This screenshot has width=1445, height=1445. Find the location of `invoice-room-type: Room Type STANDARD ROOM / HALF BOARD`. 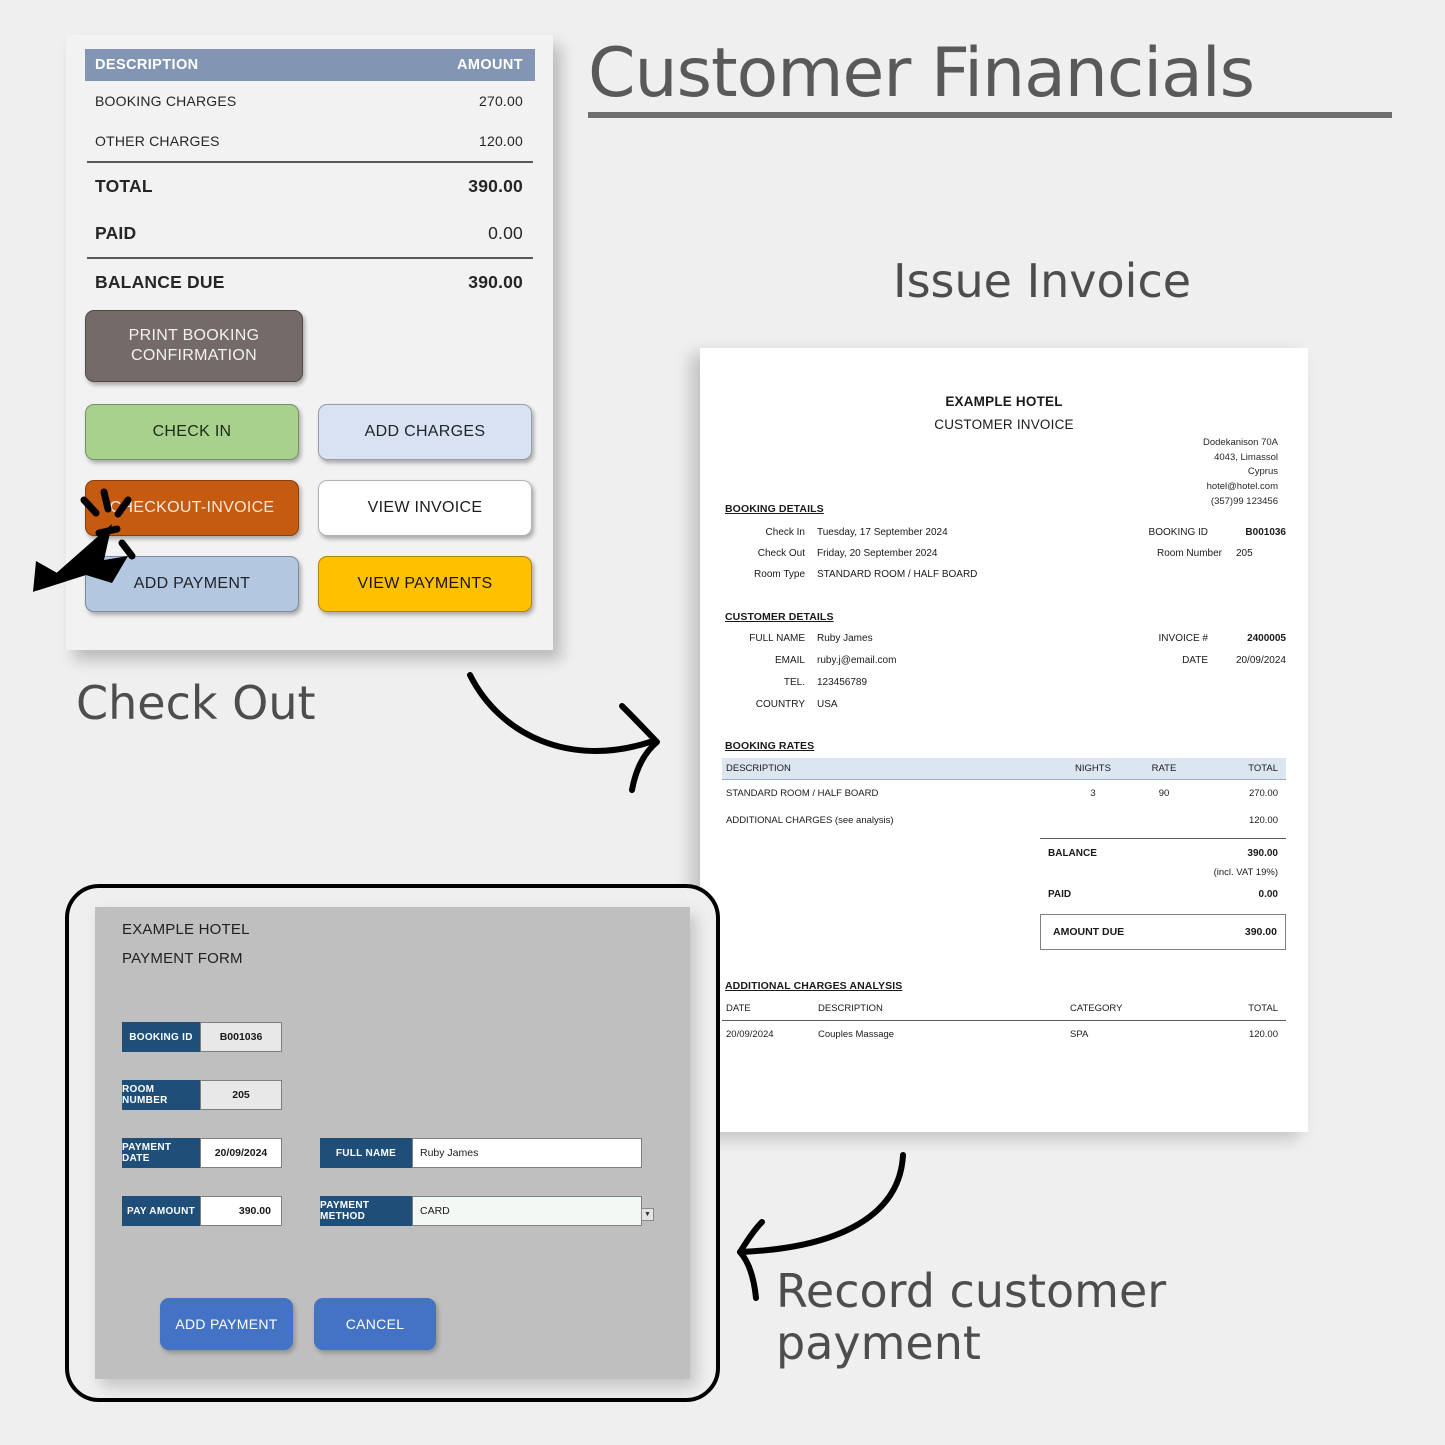

invoice-room-type: Room Type STANDARD ROOM / HALF BOARD is located at coordinates (851, 574).